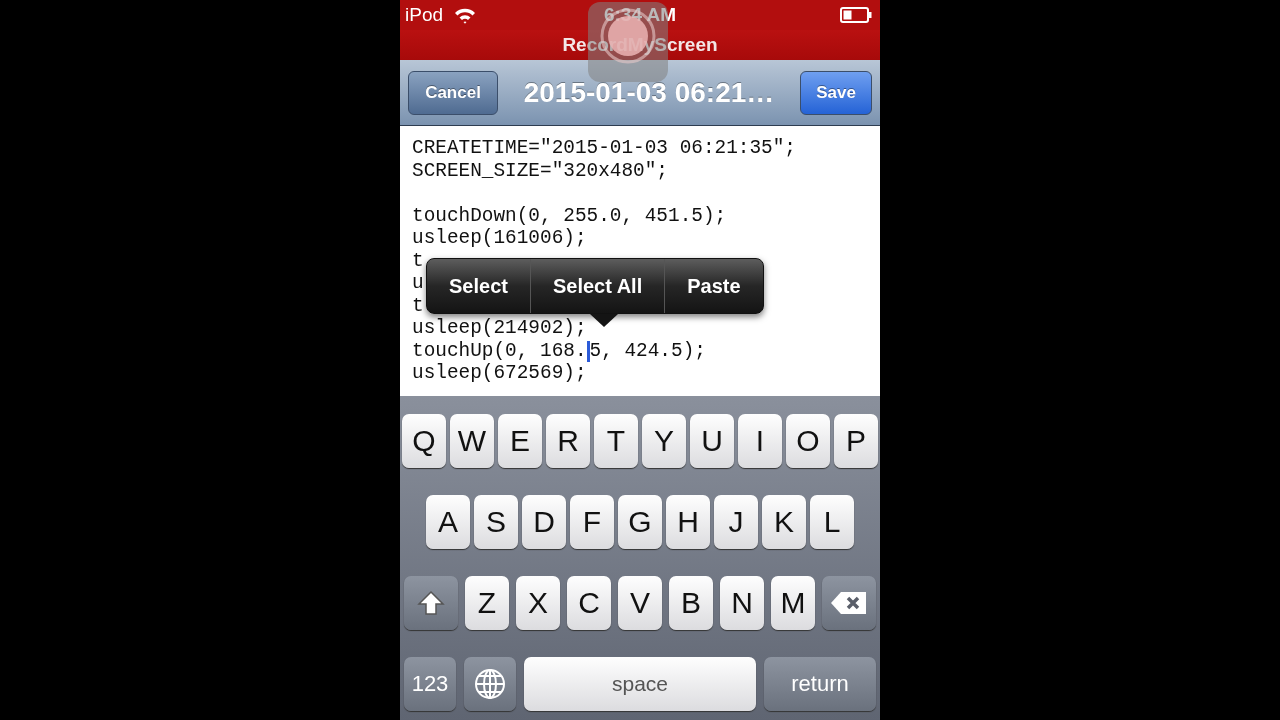 This screenshot has width=1280, height=720. I want to click on menu-item: Select, so click(478, 286).